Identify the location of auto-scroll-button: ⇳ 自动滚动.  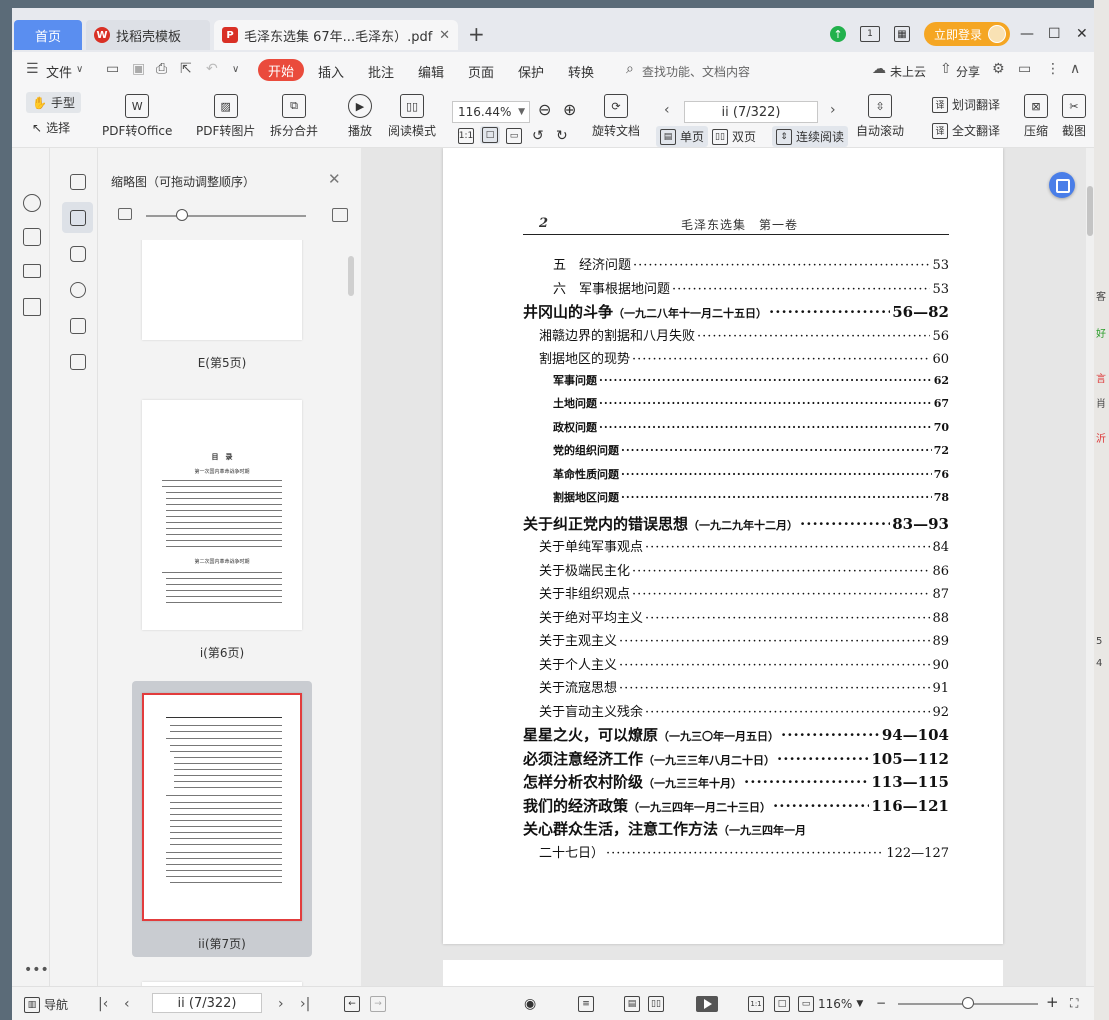
(880, 116).